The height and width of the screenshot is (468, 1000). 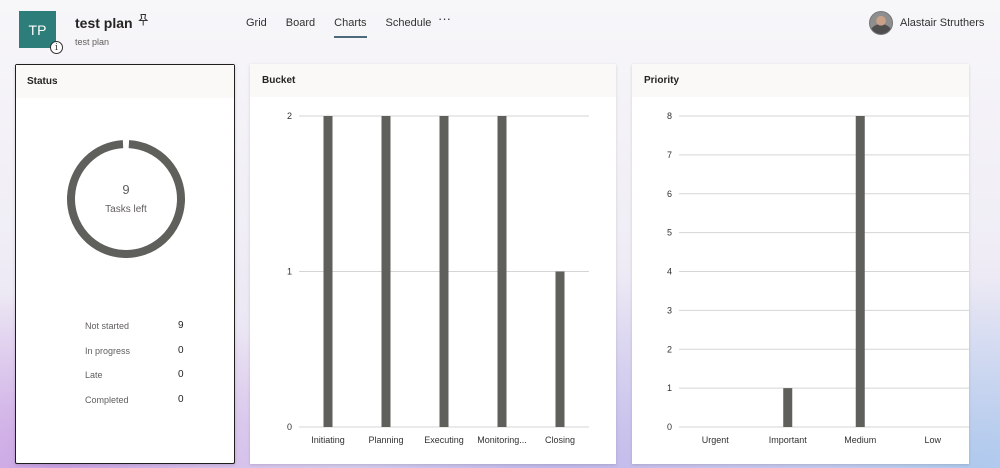 I want to click on priority-y-tick-label: 1, so click(x=669, y=388).